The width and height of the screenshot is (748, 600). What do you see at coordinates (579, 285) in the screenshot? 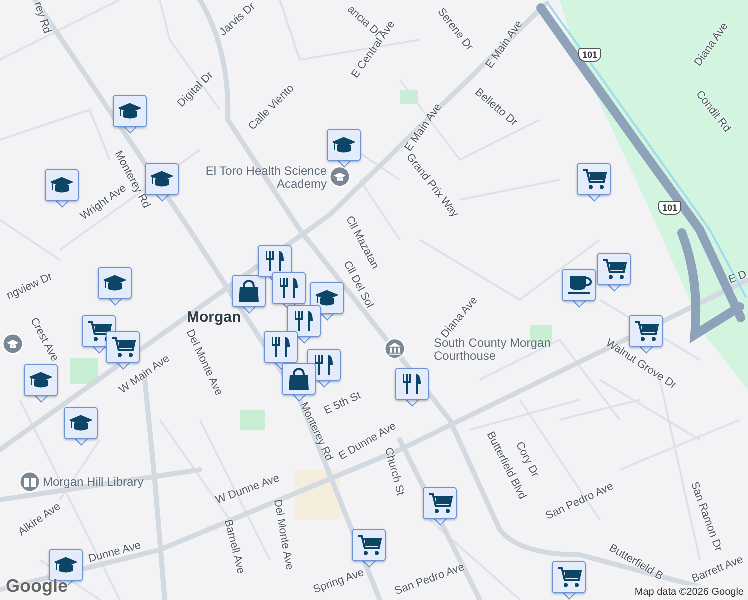
I see `coffee-cup-icon` at bounding box center [579, 285].